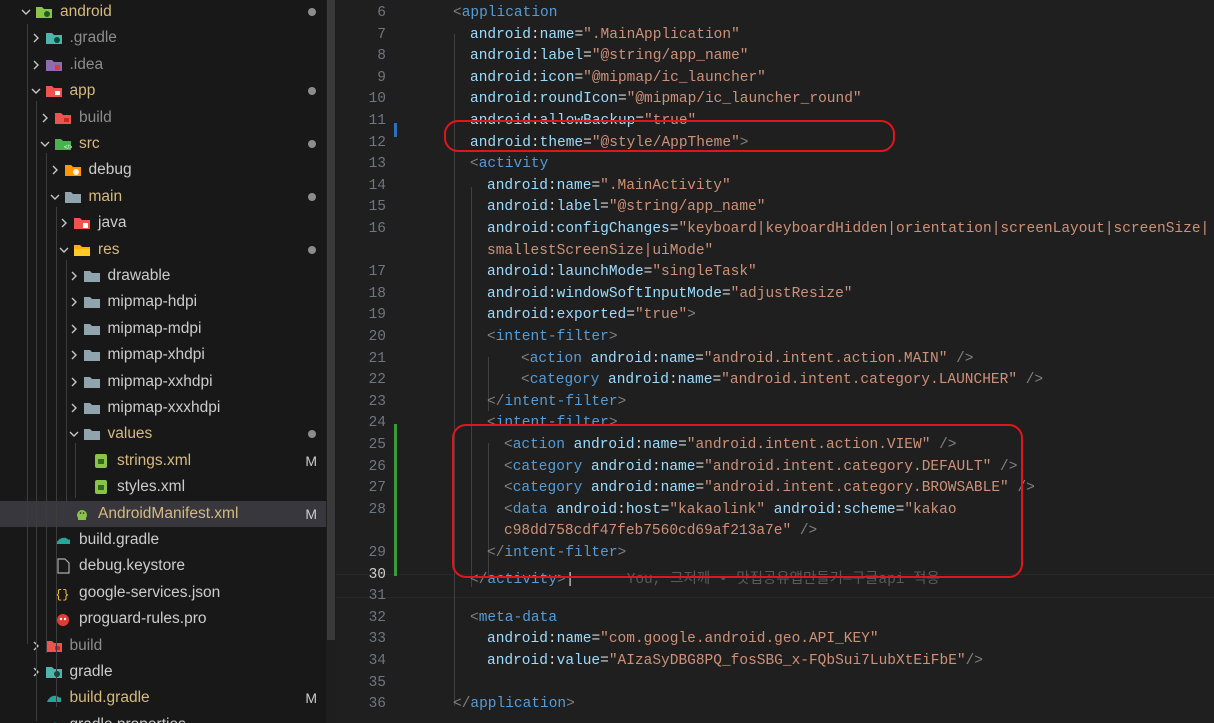 The height and width of the screenshot is (723, 1214). Describe the element at coordinates (163, 619) in the screenshot. I see `tree-file: proguard-rules.pro` at that location.